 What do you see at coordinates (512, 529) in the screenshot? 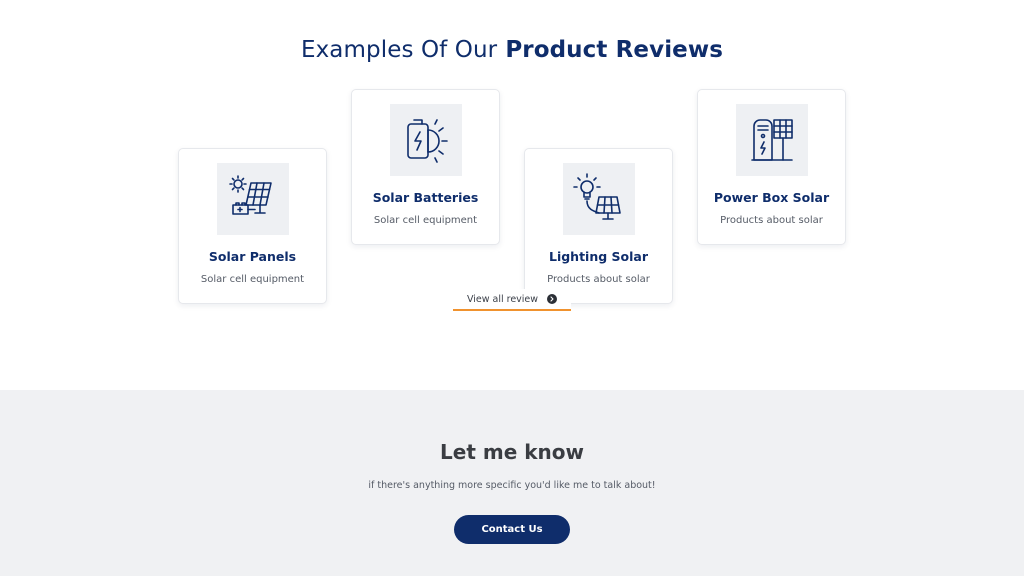
I see `contact-us-button: Contact Us` at bounding box center [512, 529].